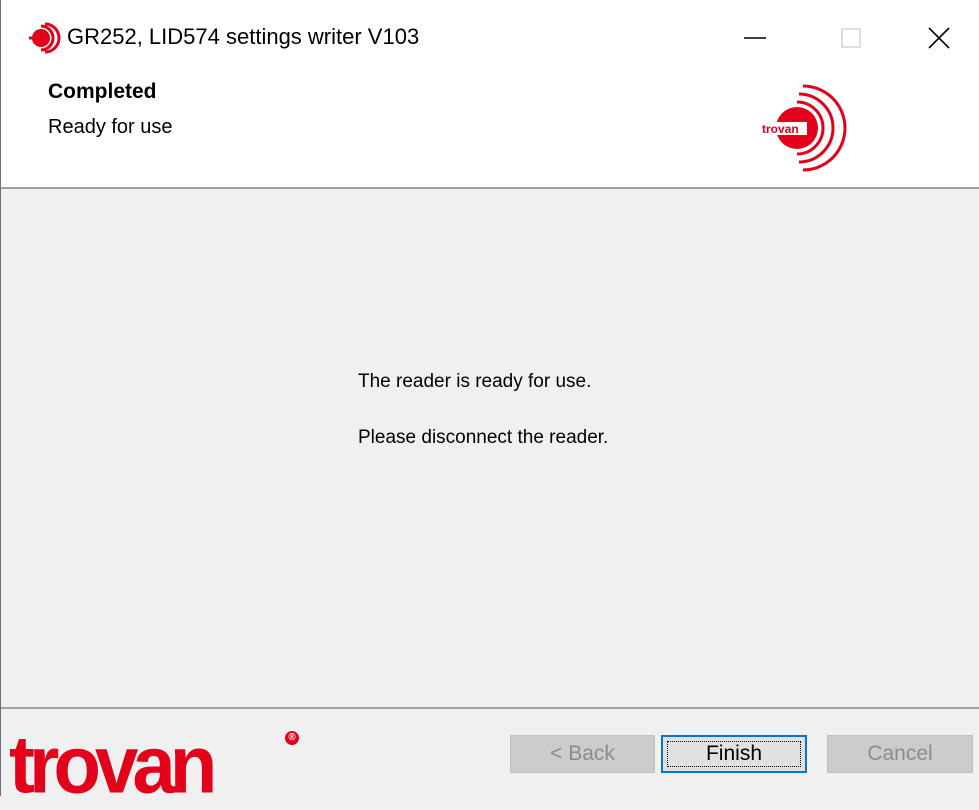 The height and width of the screenshot is (810, 979). What do you see at coordinates (102, 91) in the screenshot?
I see `page-title: Completed` at bounding box center [102, 91].